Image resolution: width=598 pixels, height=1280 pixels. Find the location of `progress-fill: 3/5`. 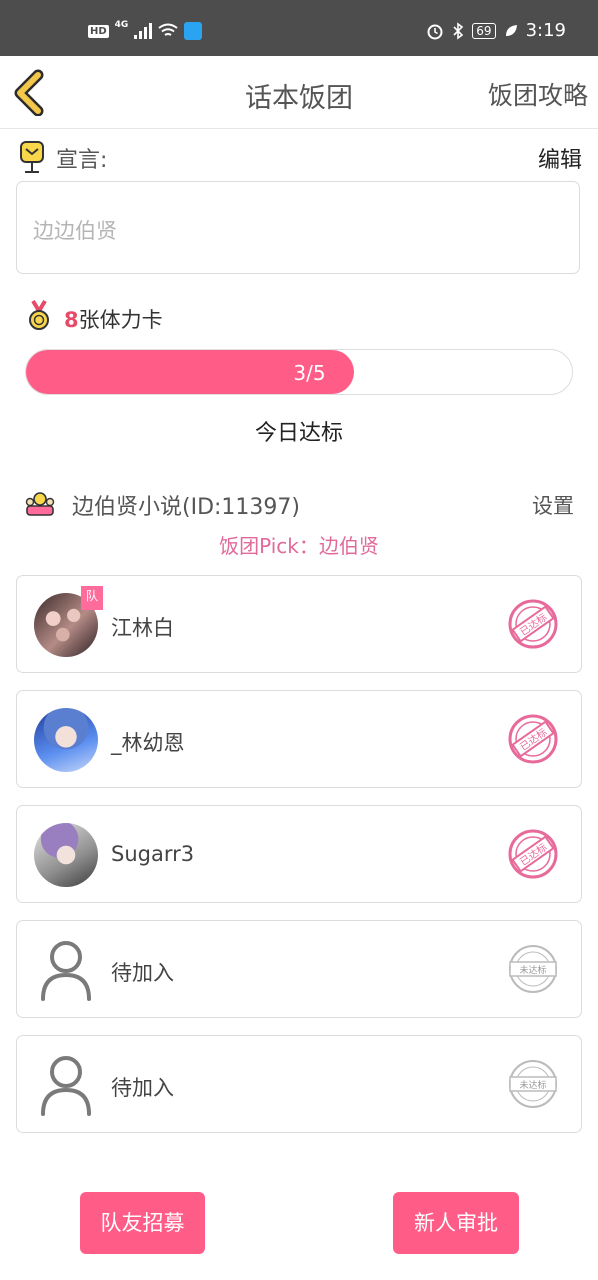

progress-fill: 3/5 is located at coordinates (190, 372).